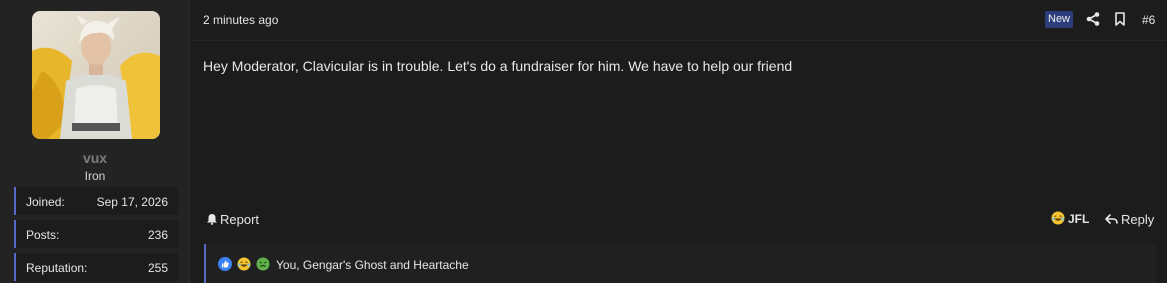 This screenshot has width=1167, height=283. What do you see at coordinates (240, 219) in the screenshot?
I see `report-label: Report` at bounding box center [240, 219].